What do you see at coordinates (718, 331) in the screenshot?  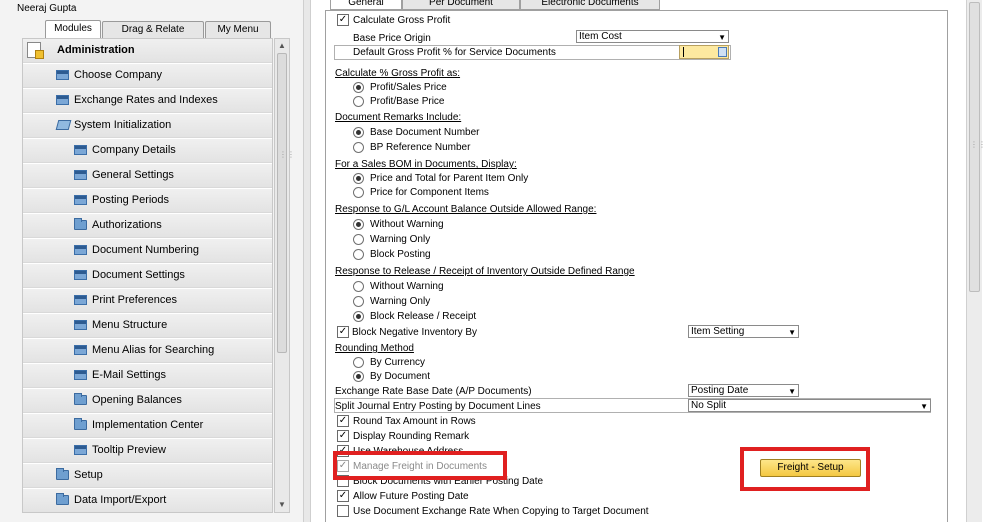 I see `block-negative-value: Item Setting` at bounding box center [718, 331].